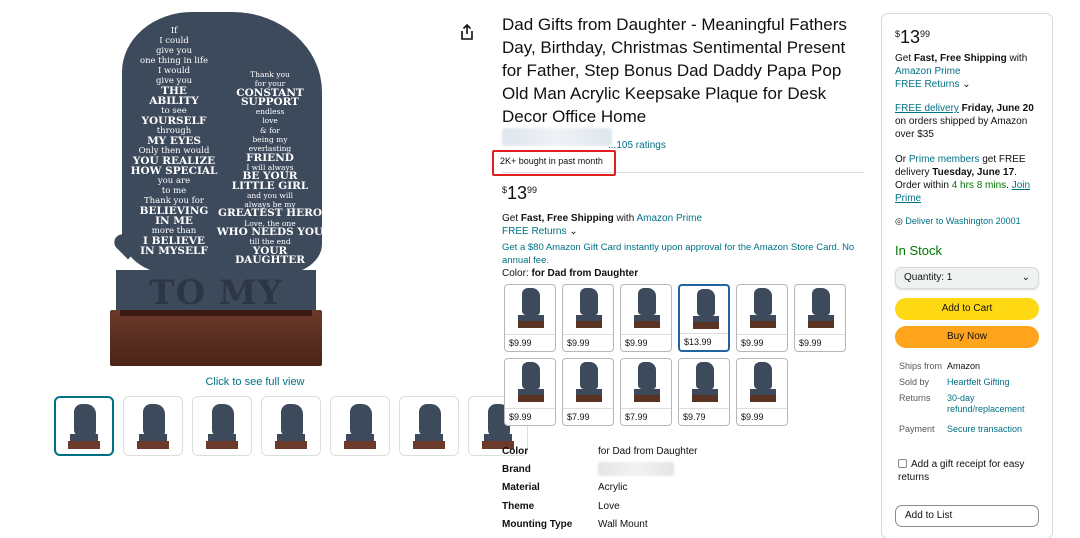  I want to click on detail-row: Mounting Type Wall Mount, so click(600, 524).